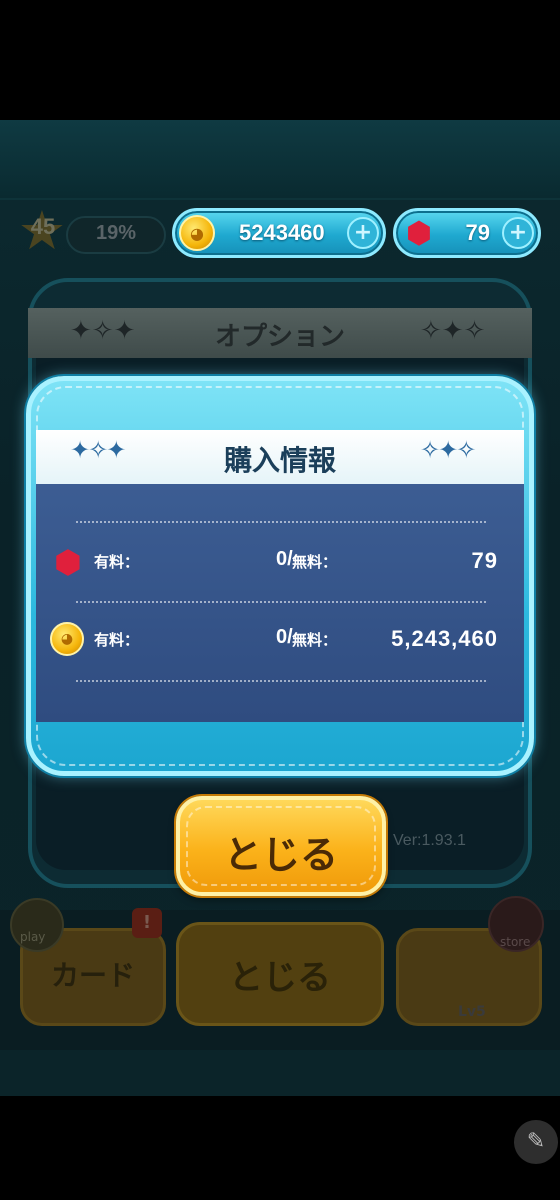 Image resolution: width=560 pixels, height=1200 pixels. What do you see at coordinates (444, 638) in the screenshot?
I see `free-value: 5,243,460` at bounding box center [444, 638].